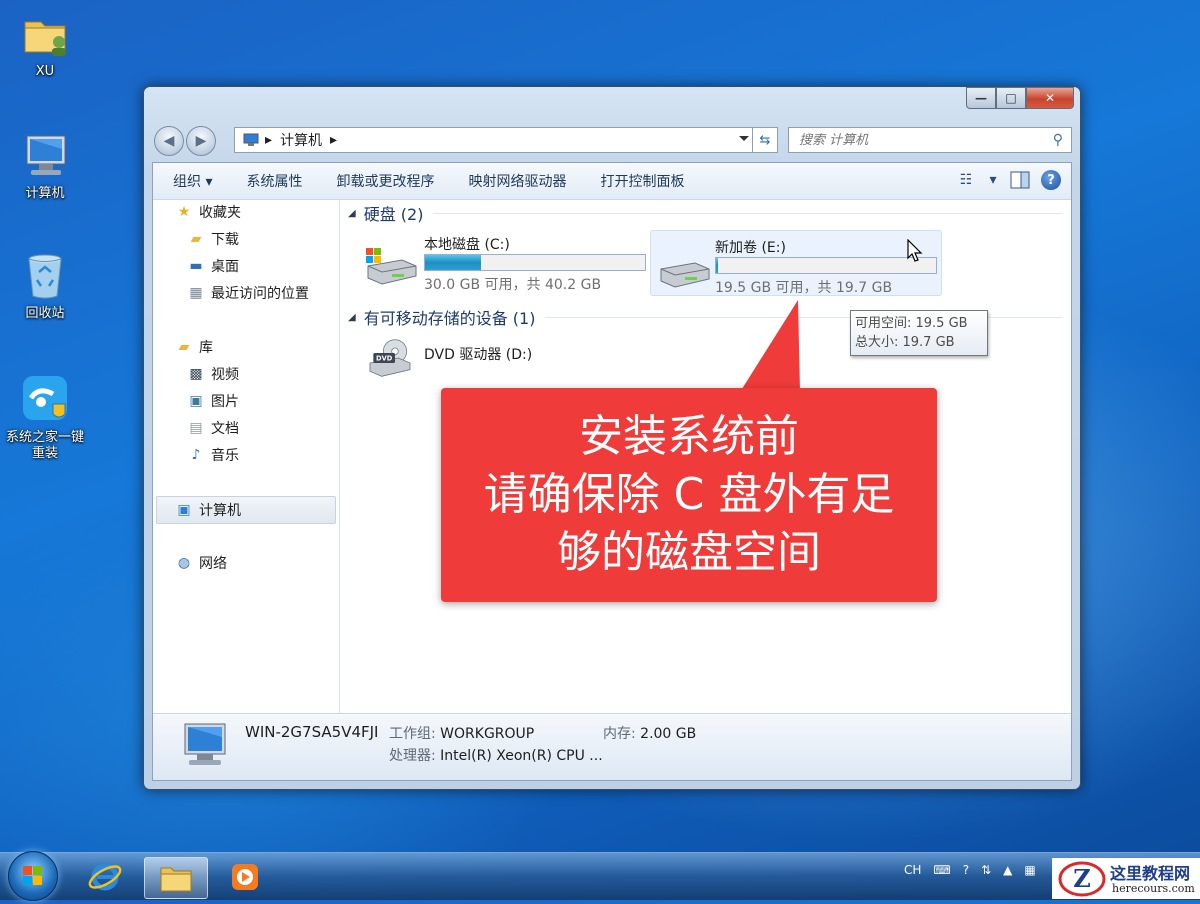 This screenshot has width=1200, height=904. What do you see at coordinates (45, 193) in the screenshot?
I see `desktop-icon-label: 计算机` at bounding box center [45, 193].